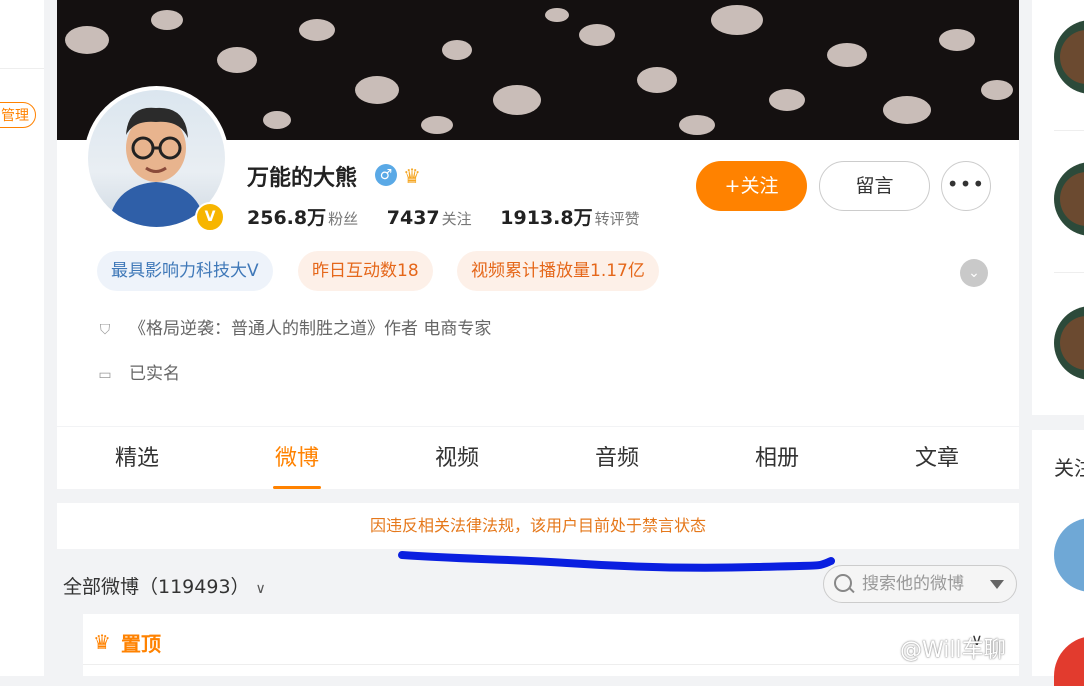 The image size is (1084, 686). What do you see at coordinates (1069, 468) in the screenshot?
I see `right-panel-title: 关注` at bounding box center [1069, 468].